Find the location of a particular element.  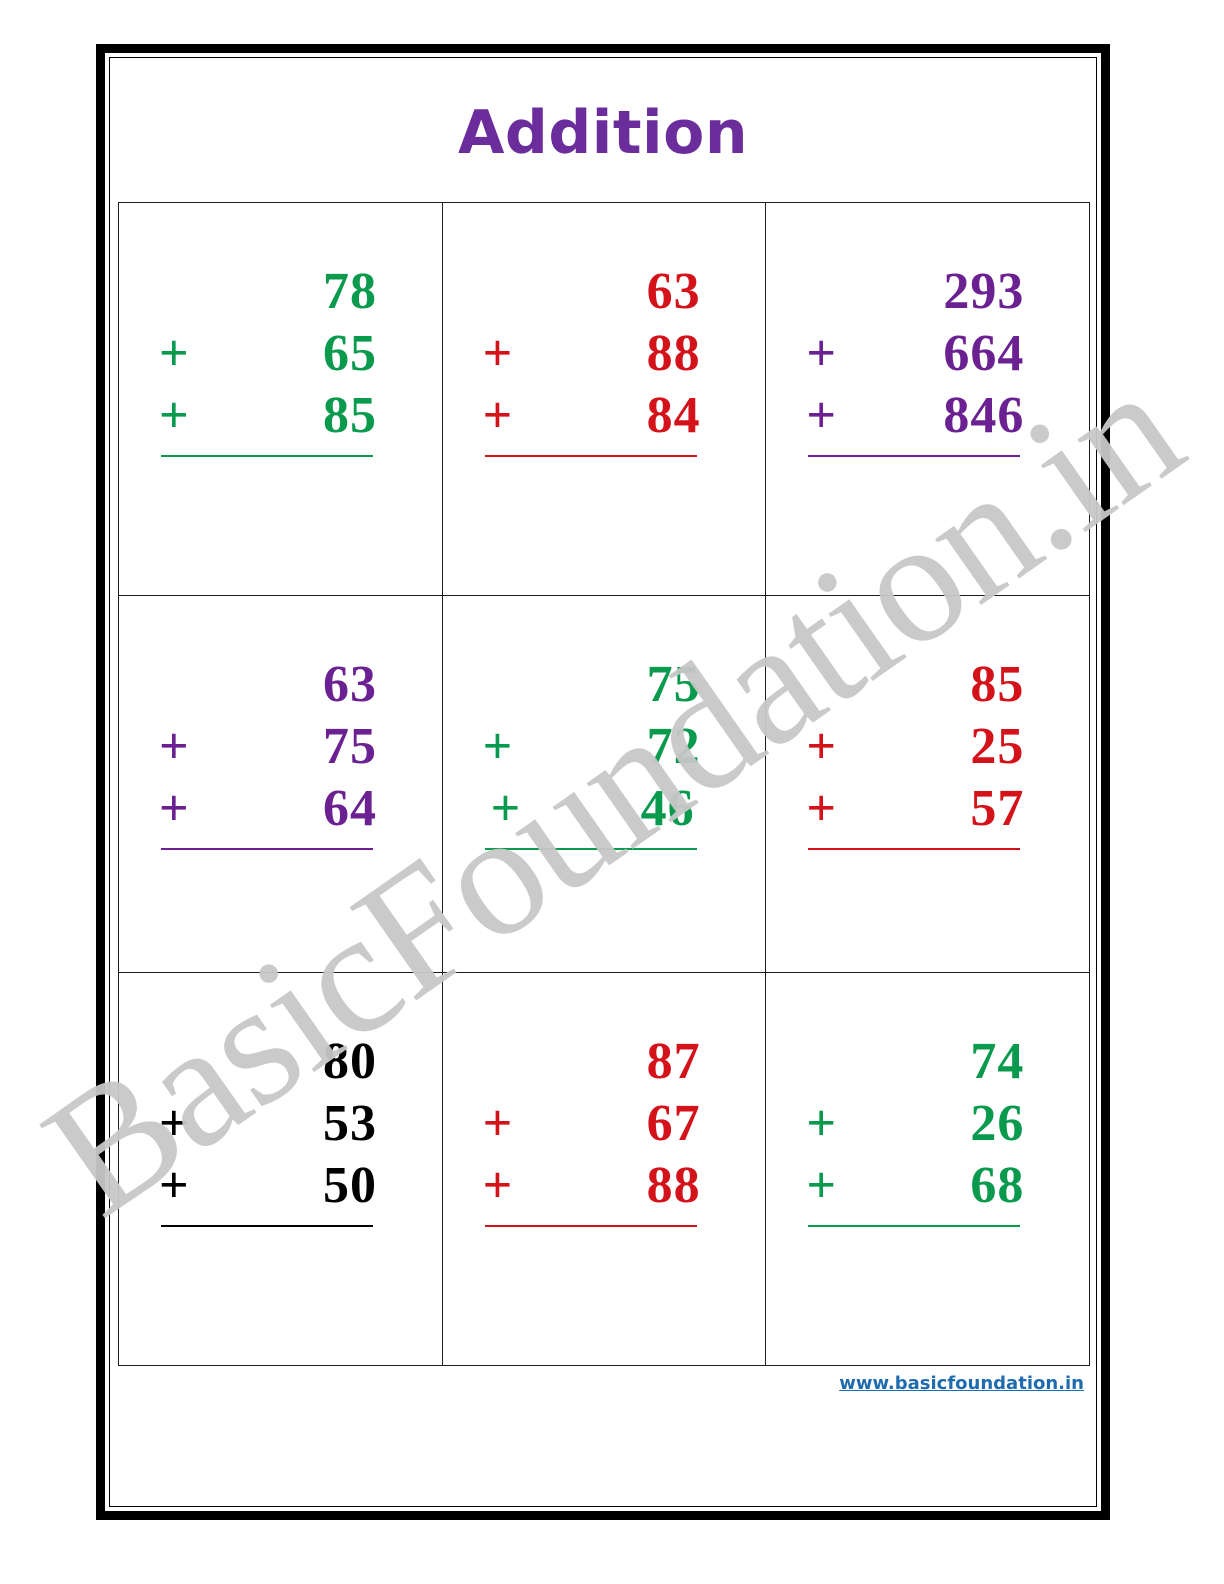

problem-cell-1: 78 + 65 + 85 is located at coordinates (280, 399).